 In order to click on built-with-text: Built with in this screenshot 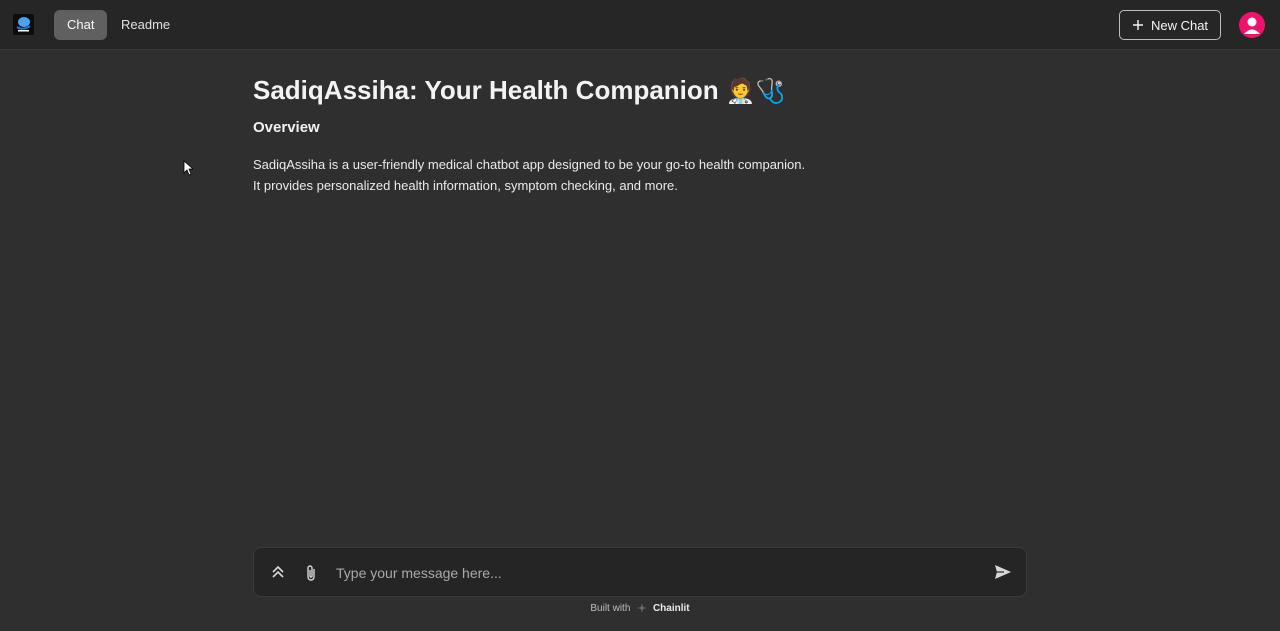, I will do `click(610, 608)`.